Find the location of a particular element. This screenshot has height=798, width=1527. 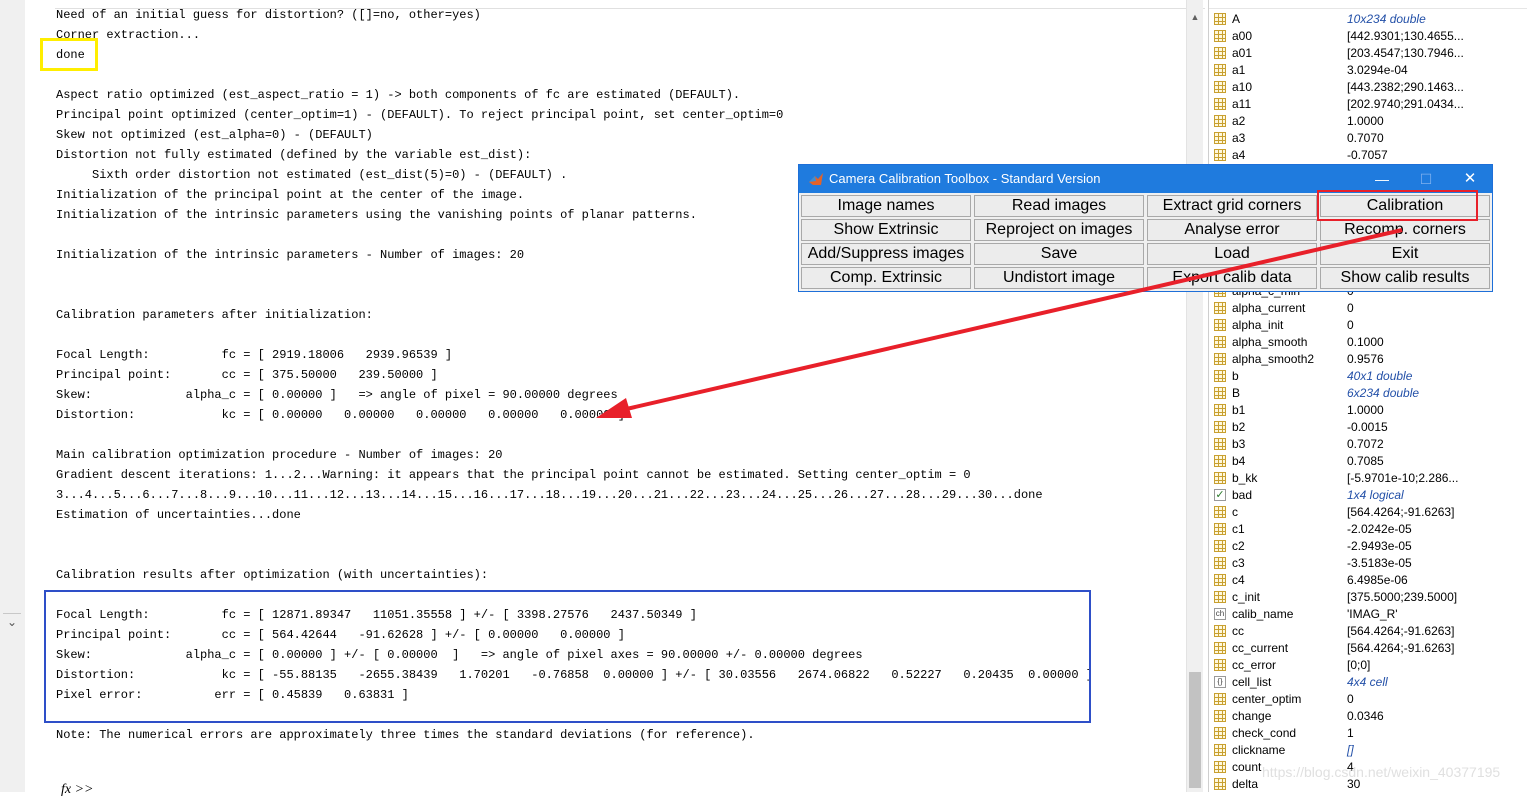

workspace-variable-row: alpha_init 0 is located at coordinates (1368, 325).